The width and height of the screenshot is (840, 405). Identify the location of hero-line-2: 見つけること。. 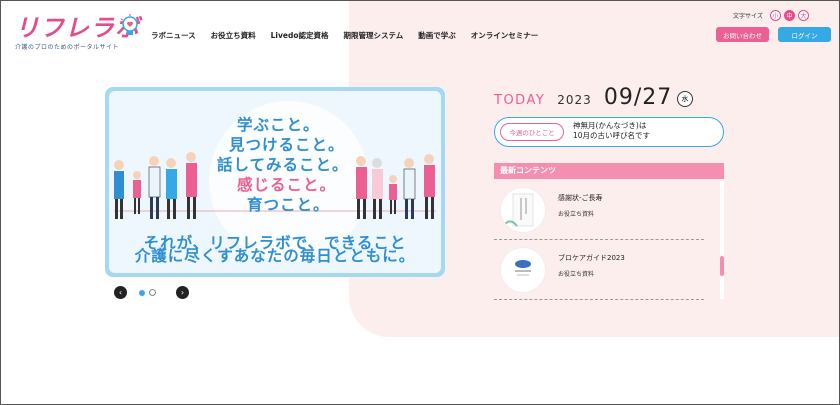
(287, 145).